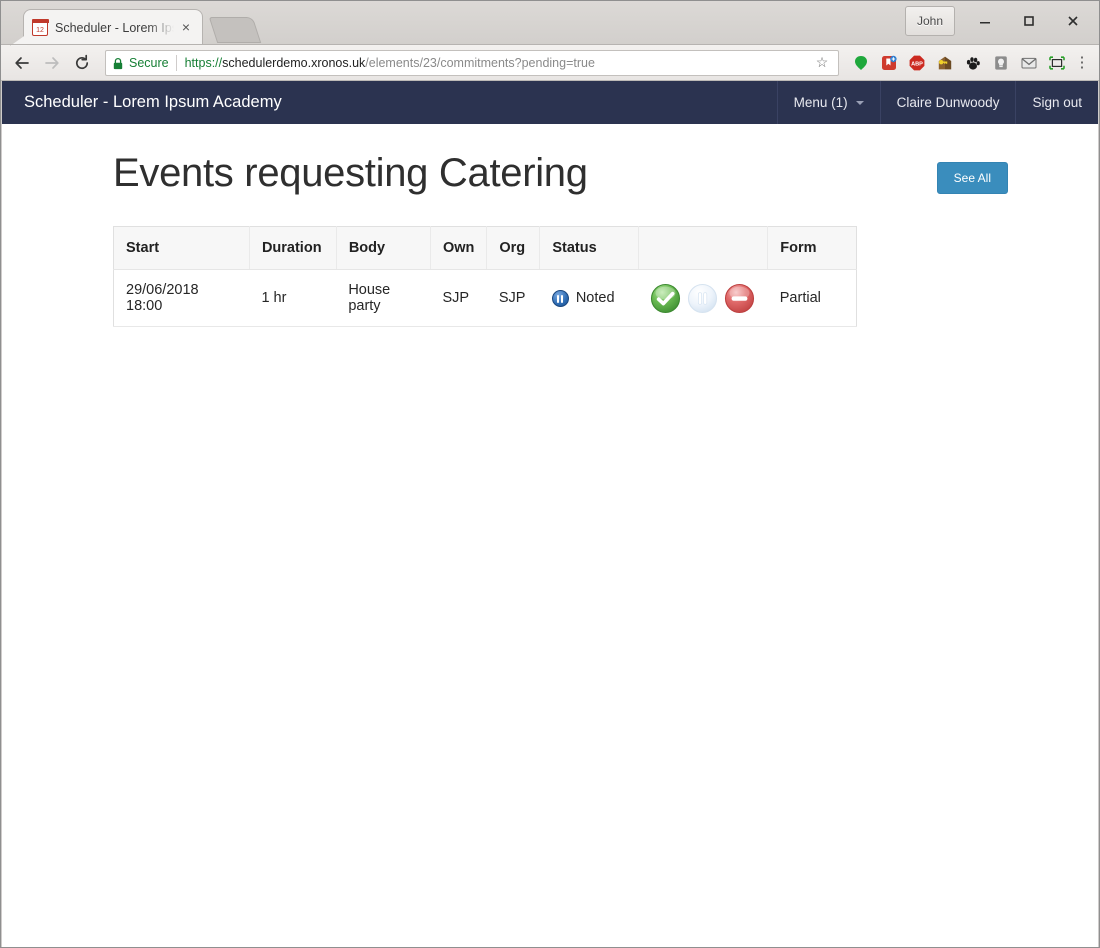 This screenshot has width=1100, height=948. I want to click on cell-duration: 1 hr, so click(293, 298).